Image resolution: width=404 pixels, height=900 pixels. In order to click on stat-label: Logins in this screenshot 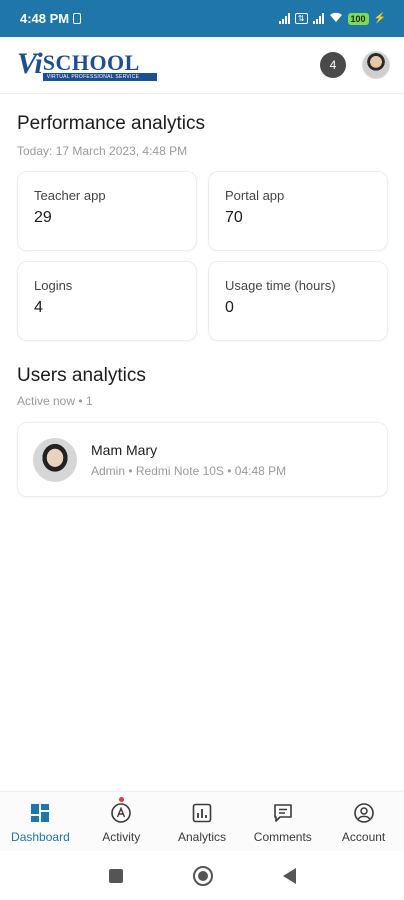, I will do `click(53, 285)`.